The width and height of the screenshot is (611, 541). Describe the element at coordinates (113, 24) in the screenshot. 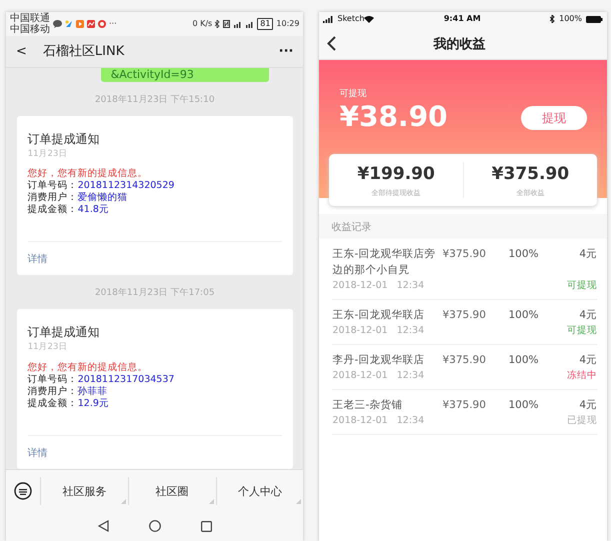

I see `more-indicator: ···` at that location.